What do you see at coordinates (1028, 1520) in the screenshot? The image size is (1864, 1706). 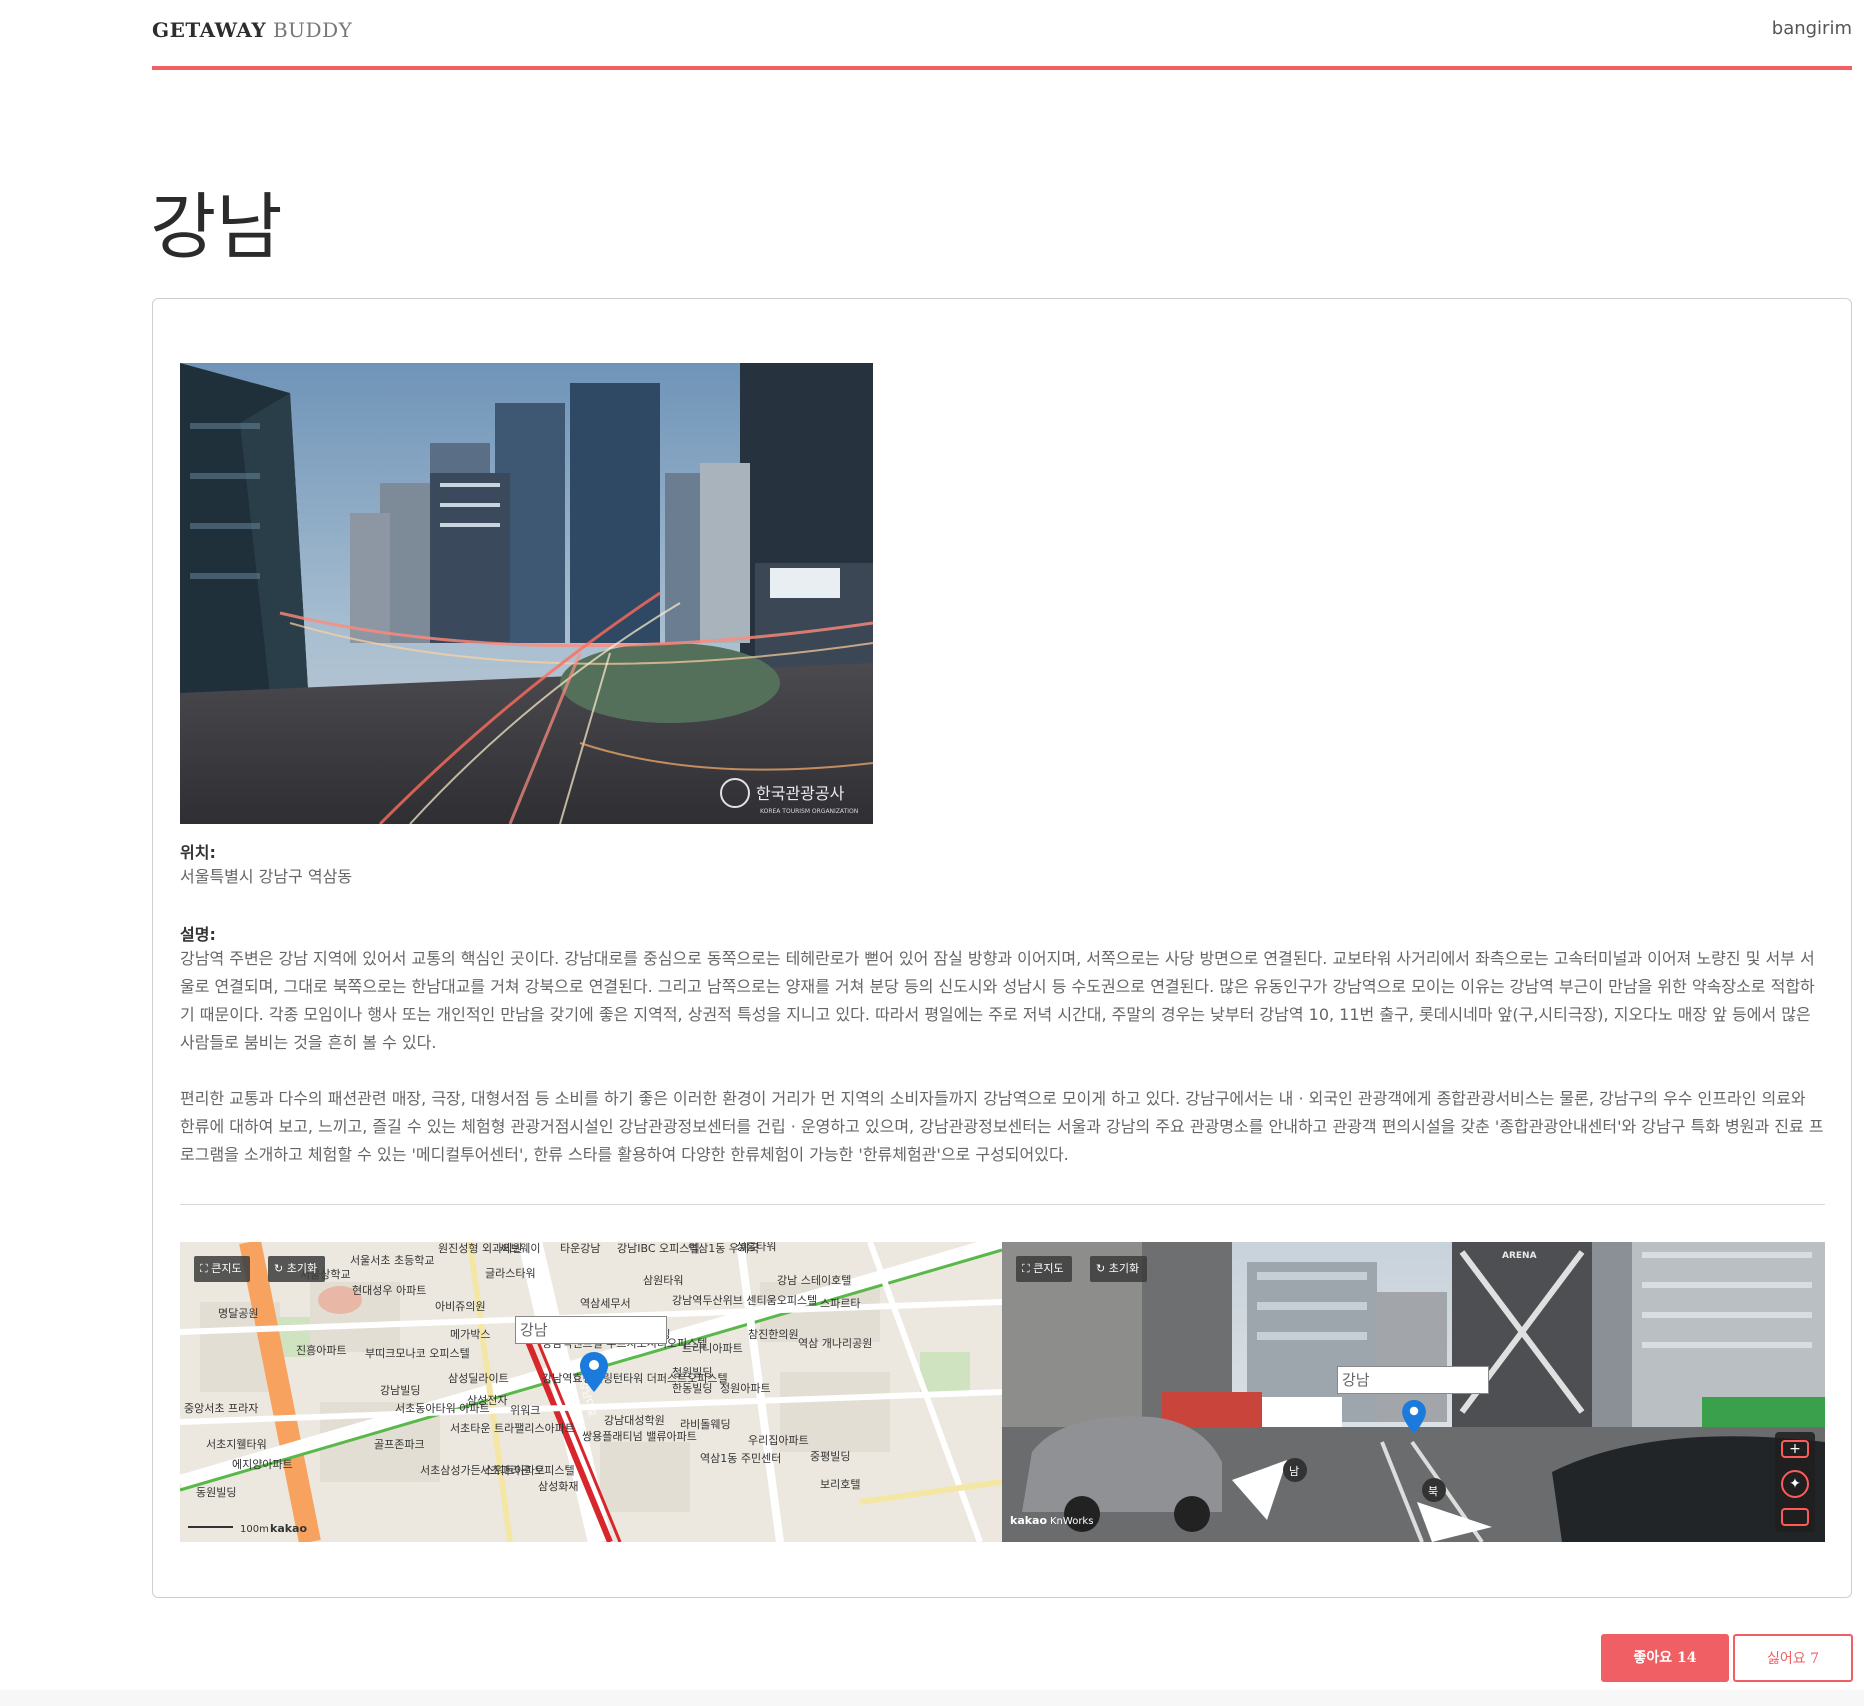 I see `roadview-kakao-credit: kakao` at bounding box center [1028, 1520].